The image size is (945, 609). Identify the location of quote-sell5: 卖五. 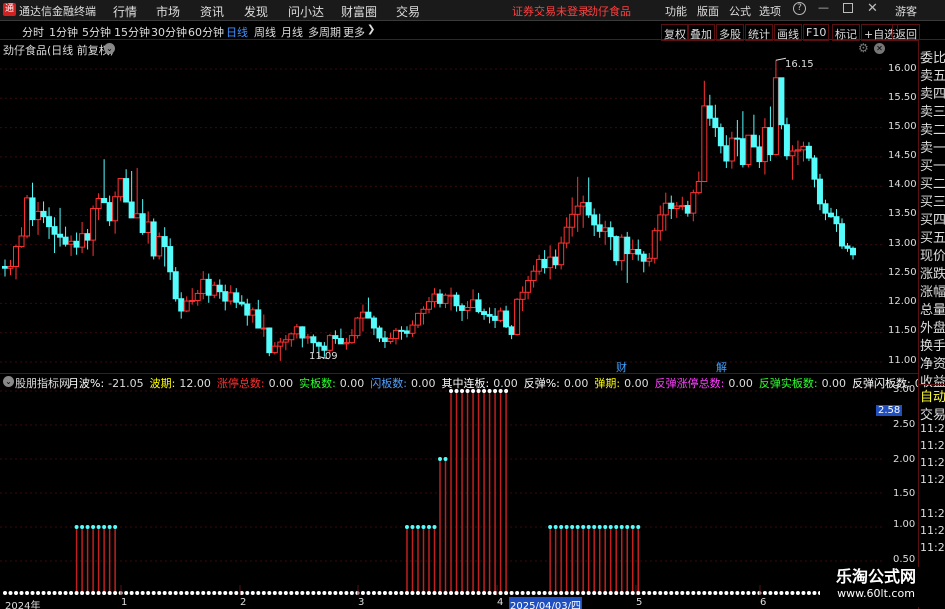
(932, 74).